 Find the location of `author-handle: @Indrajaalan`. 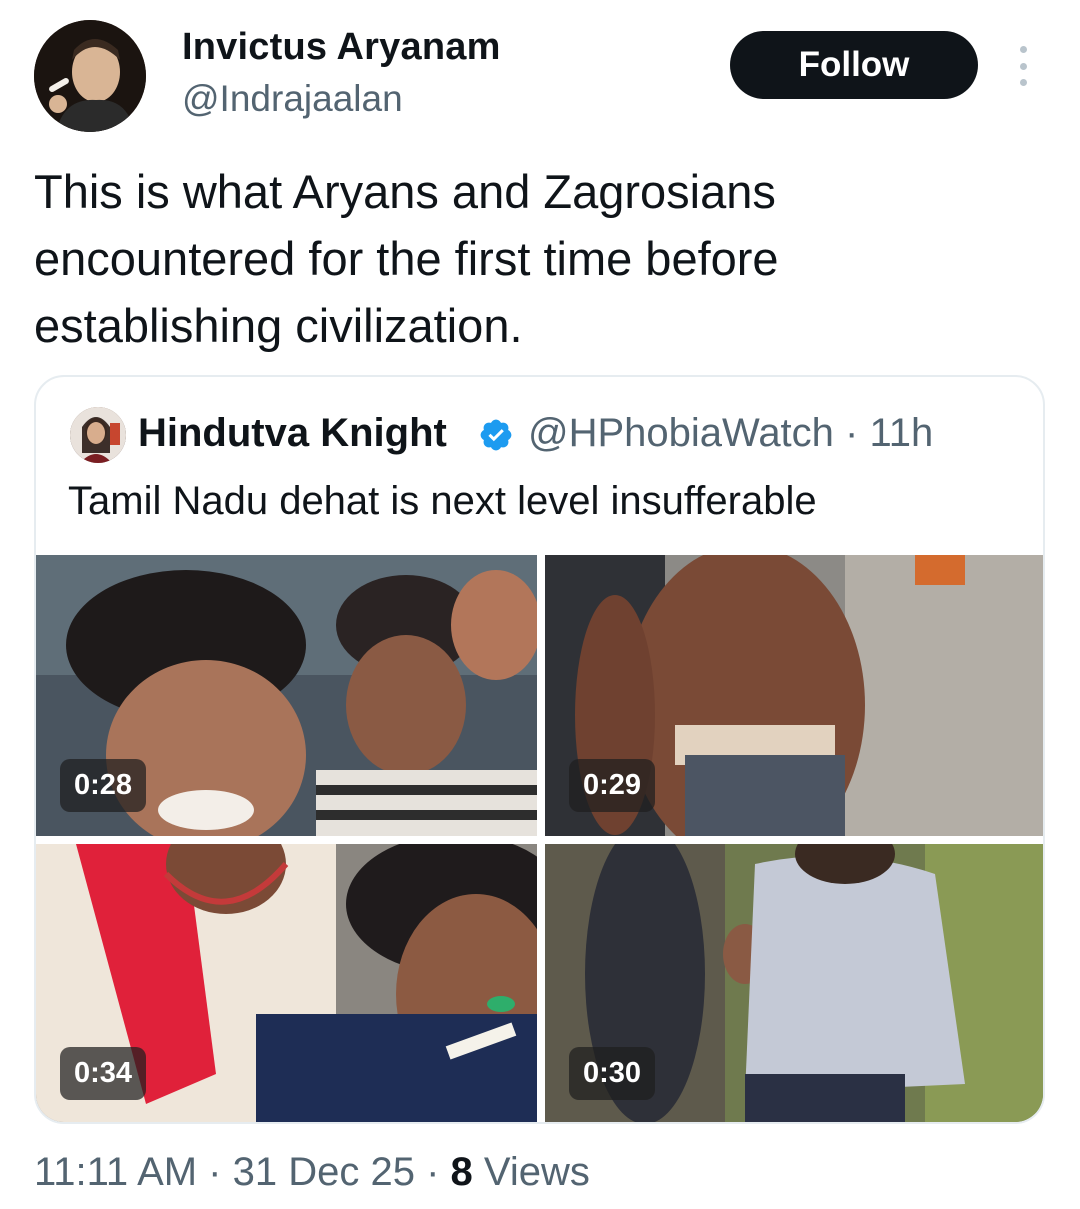

author-handle: @Indrajaalan is located at coordinates (292, 99).